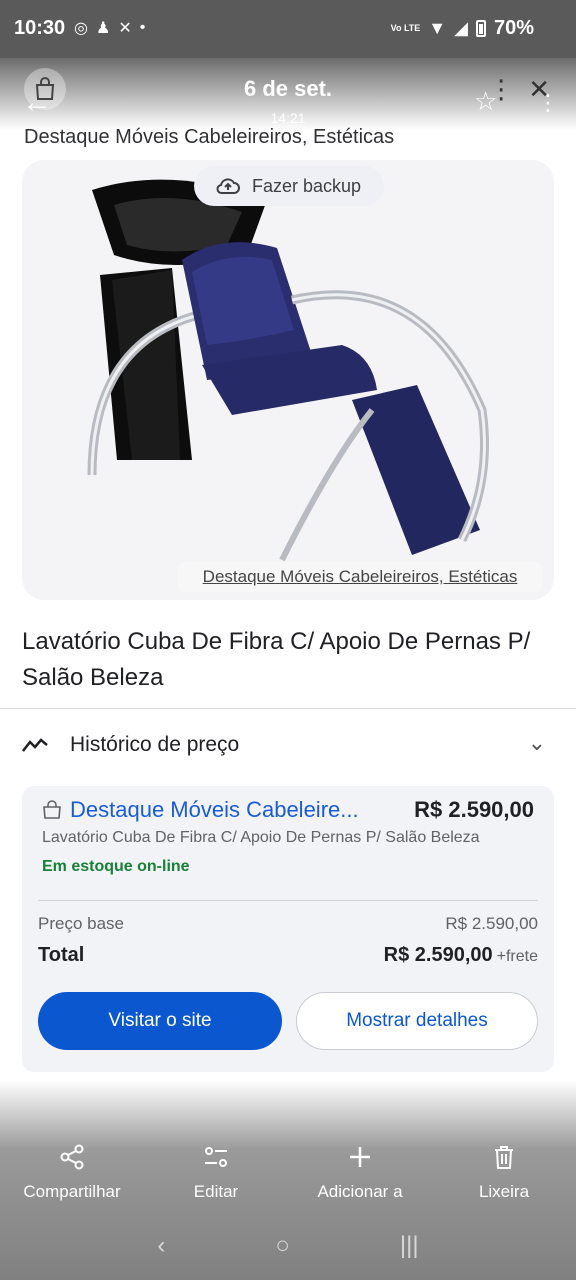 This screenshot has width=576, height=1280. I want to click on network-label: Vo LTE, so click(405, 28).